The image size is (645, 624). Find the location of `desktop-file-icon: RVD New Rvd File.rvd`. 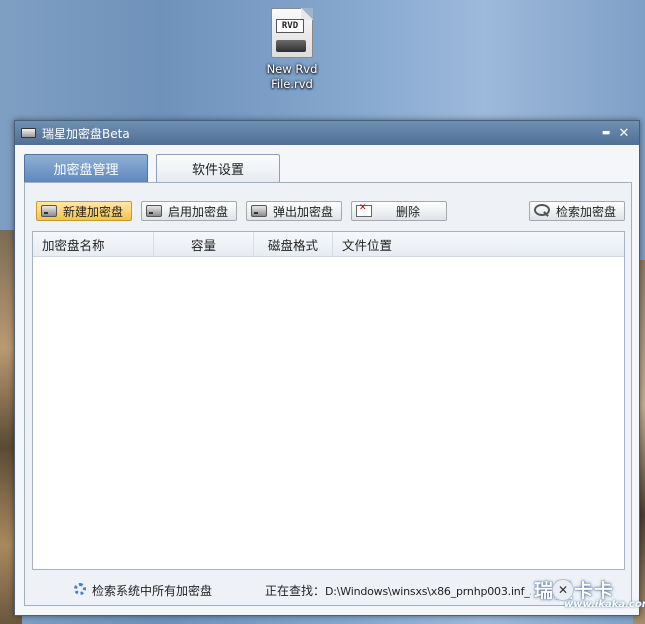

desktop-file-icon: RVD New Rvd File.rvd is located at coordinates (292, 50).